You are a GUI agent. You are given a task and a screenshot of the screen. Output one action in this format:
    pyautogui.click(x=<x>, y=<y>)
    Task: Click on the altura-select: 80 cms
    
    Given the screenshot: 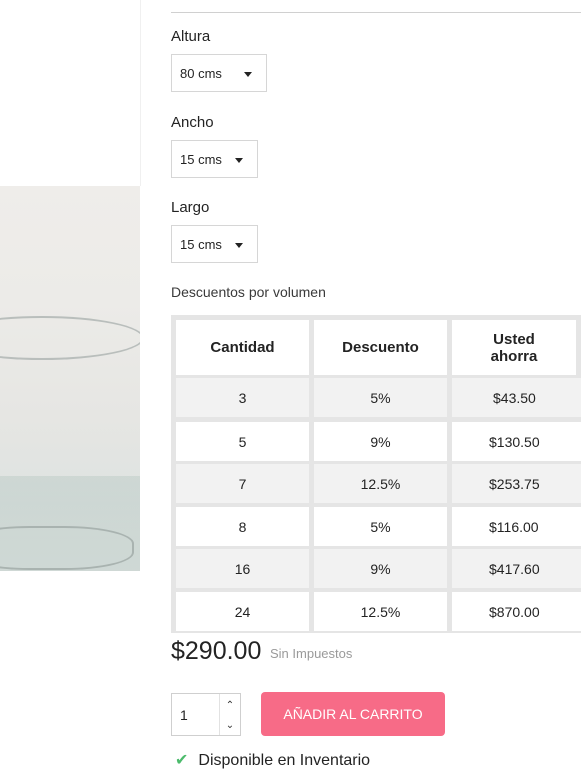 What is the action you would take?
    pyautogui.click(x=219, y=73)
    